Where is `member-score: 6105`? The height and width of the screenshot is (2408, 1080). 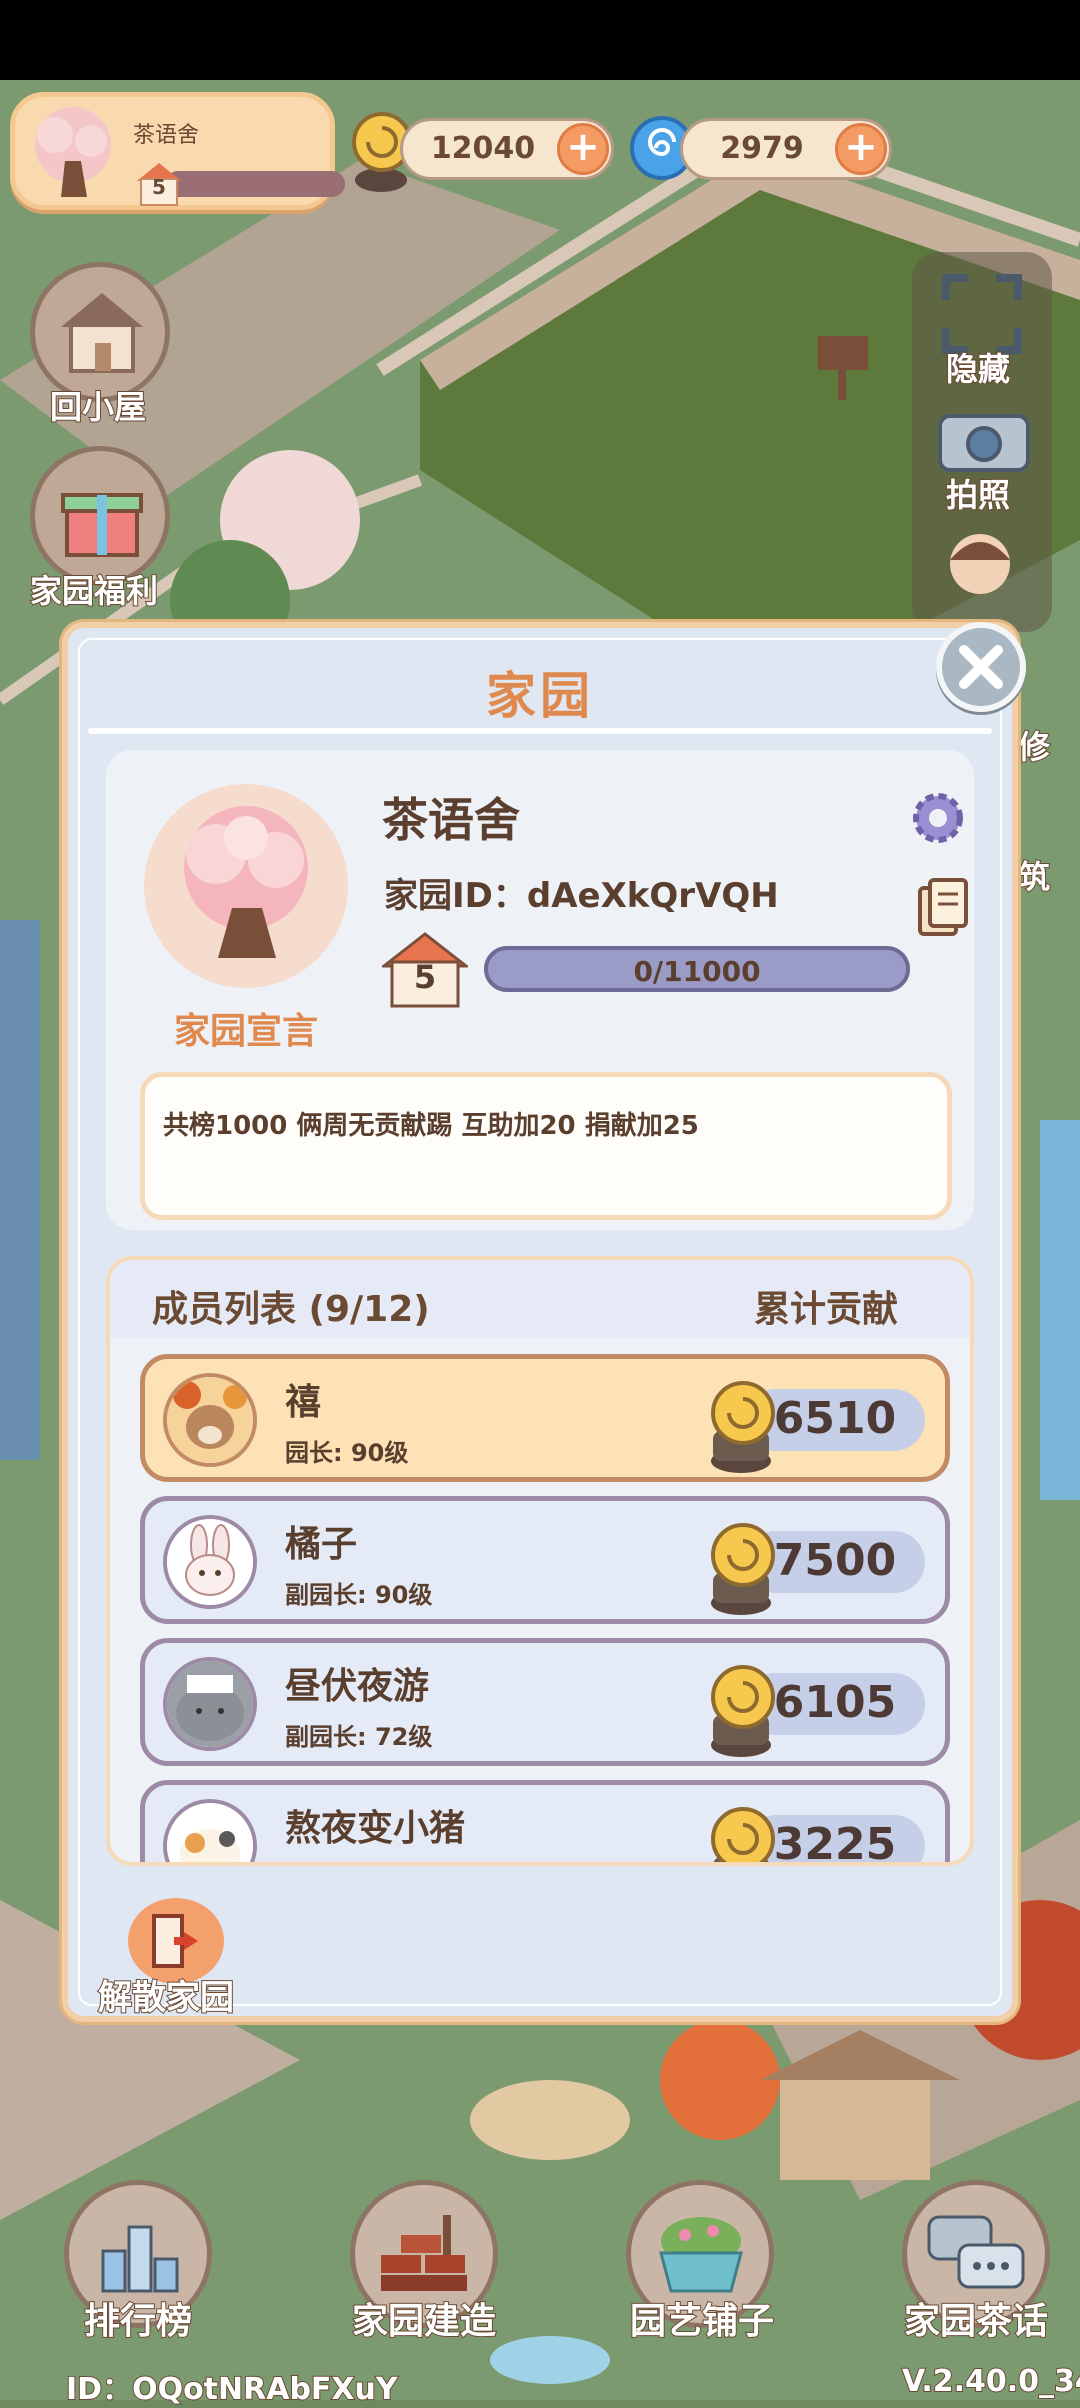 member-score: 6105 is located at coordinates (835, 1702).